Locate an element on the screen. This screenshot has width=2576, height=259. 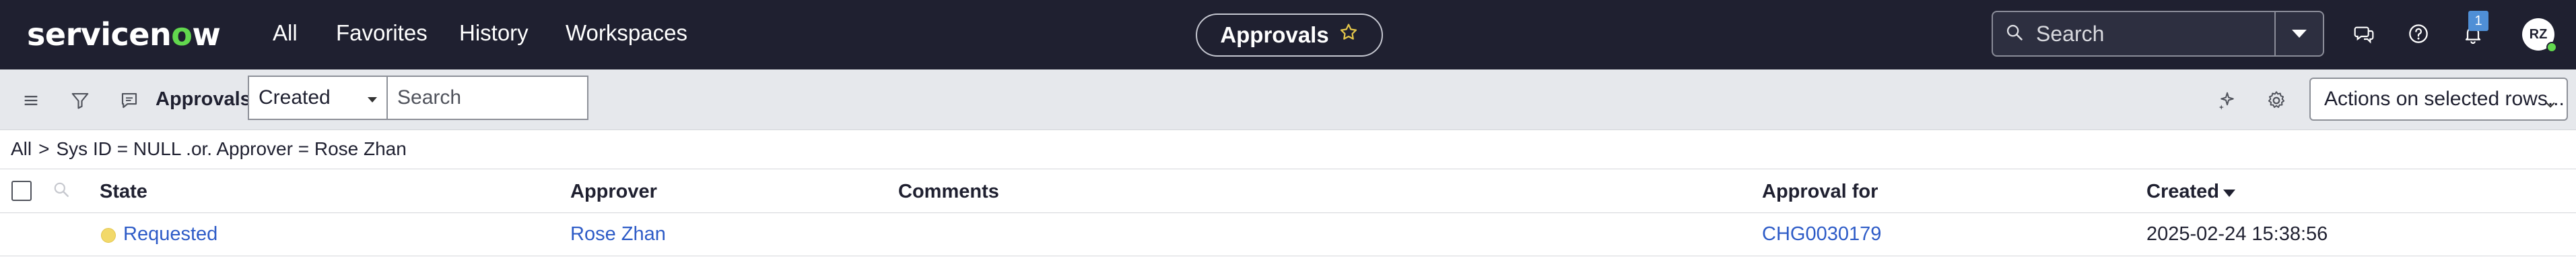
state-link: Requested is located at coordinates (170, 234).